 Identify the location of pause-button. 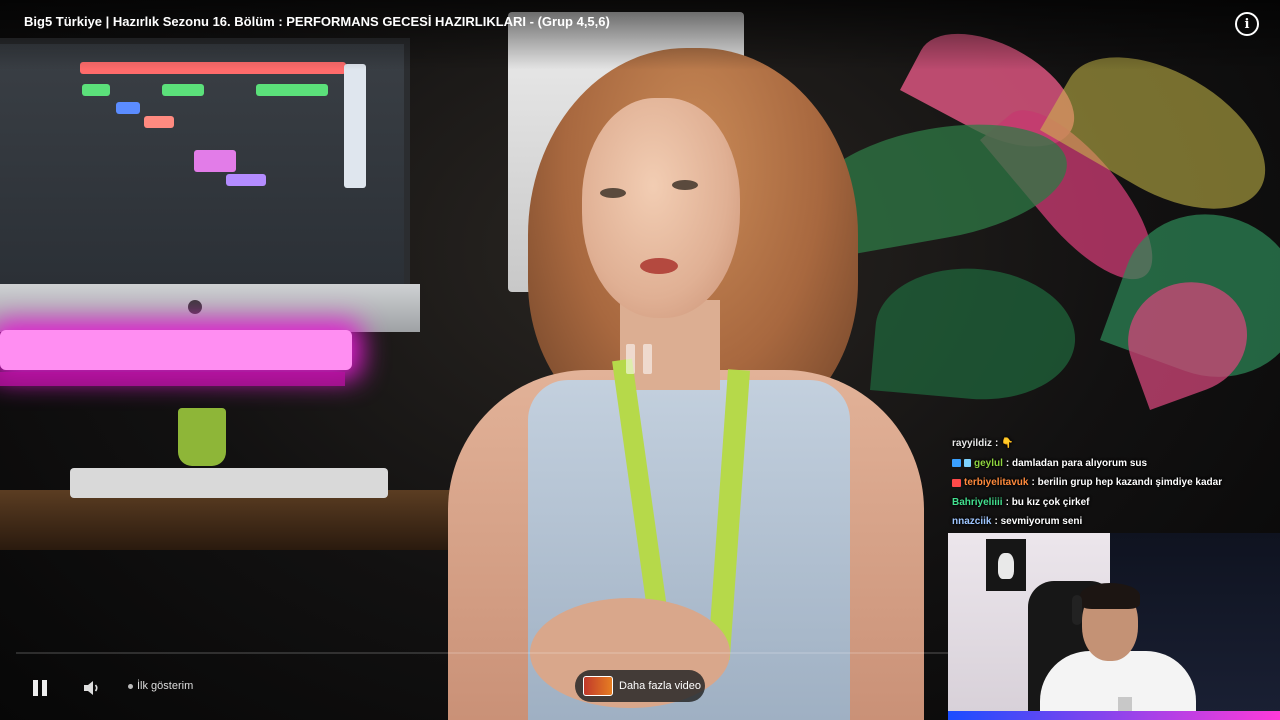
(40, 688).